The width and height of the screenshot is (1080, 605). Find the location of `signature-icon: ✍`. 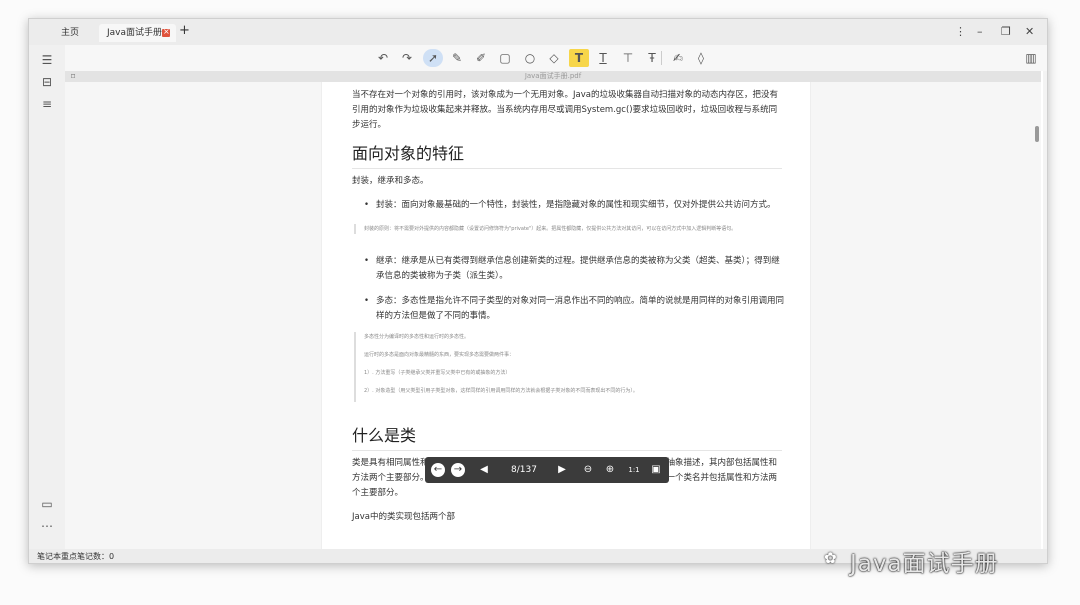

signature-icon: ✍ is located at coordinates (678, 58).